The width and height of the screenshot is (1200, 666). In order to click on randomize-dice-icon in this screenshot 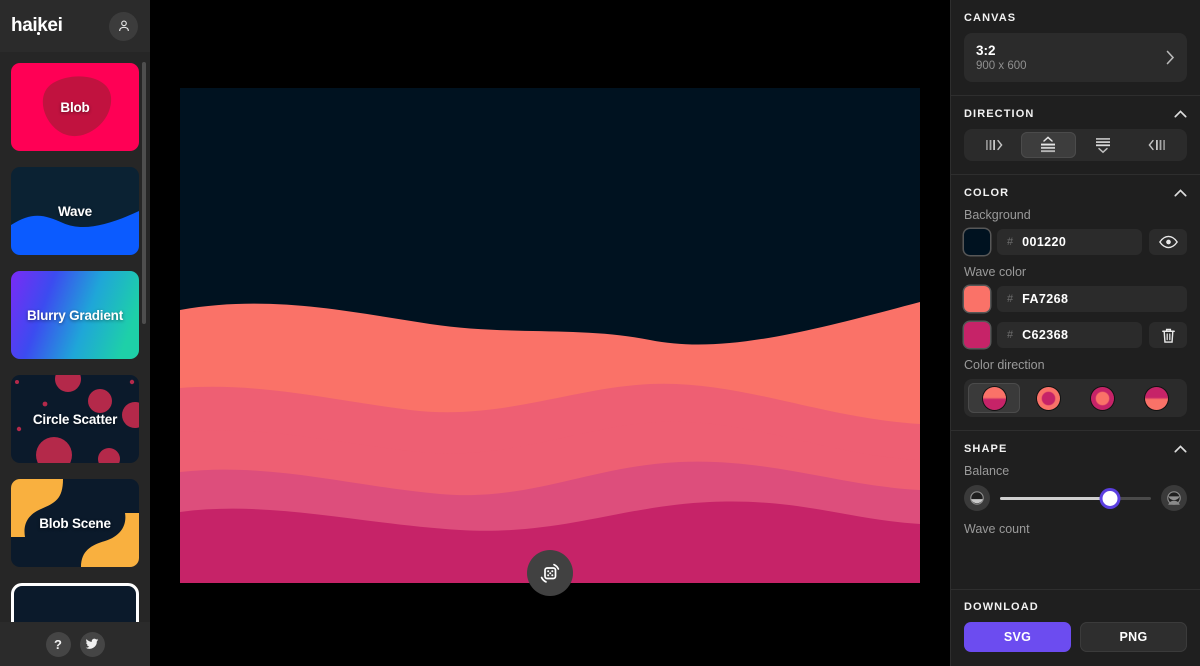, I will do `click(550, 573)`.